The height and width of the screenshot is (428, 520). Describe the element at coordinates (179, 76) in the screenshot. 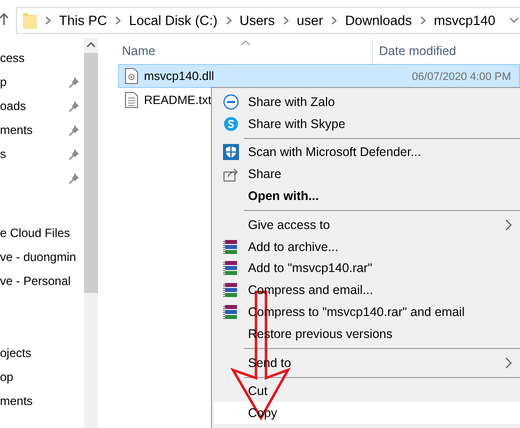

I see `file-name: msvcp140.dll` at that location.